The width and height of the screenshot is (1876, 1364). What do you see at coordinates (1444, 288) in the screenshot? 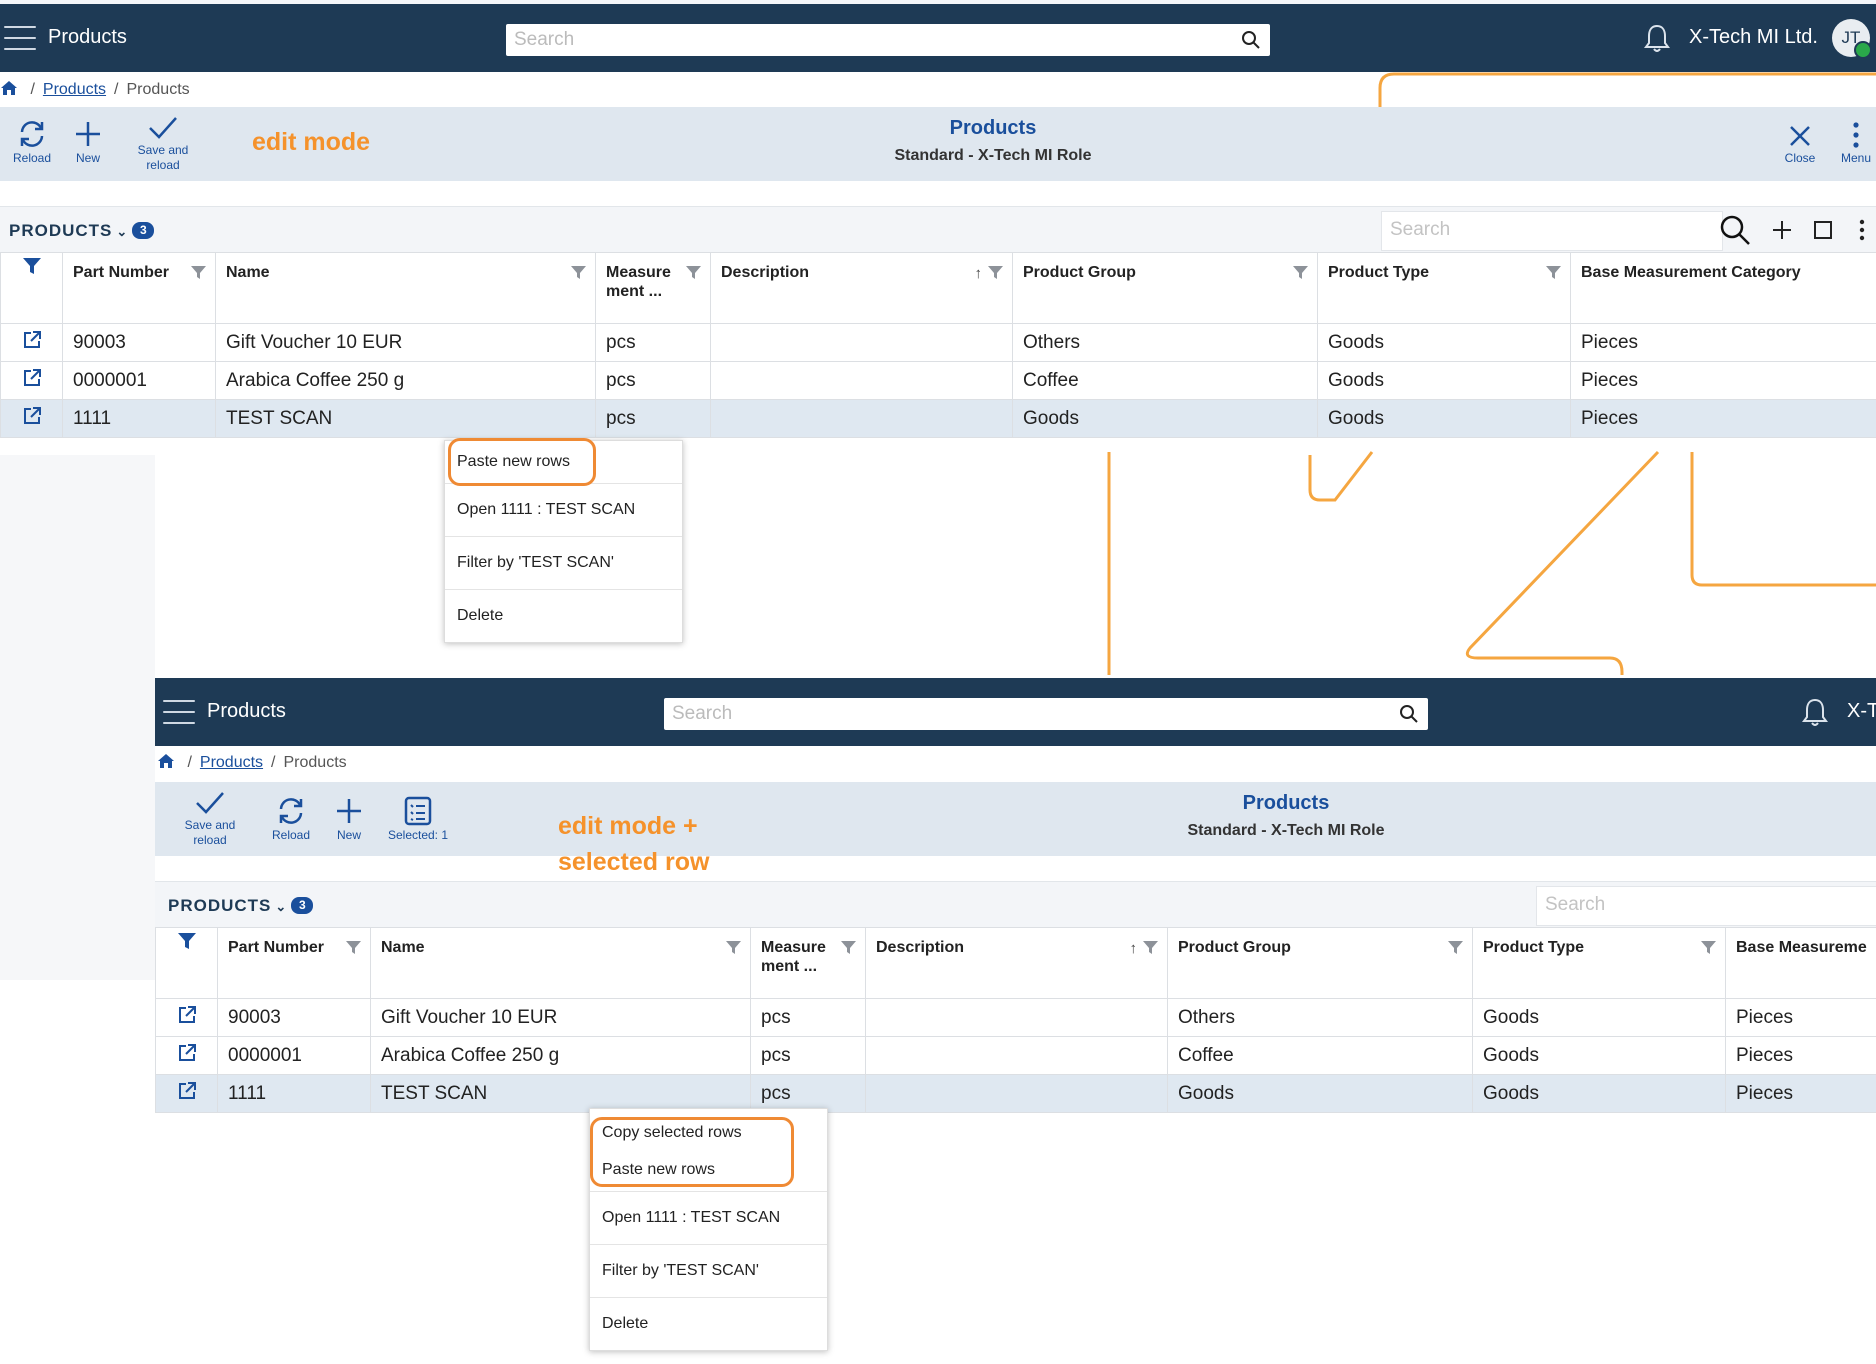
I see `column-header: Product Type` at bounding box center [1444, 288].